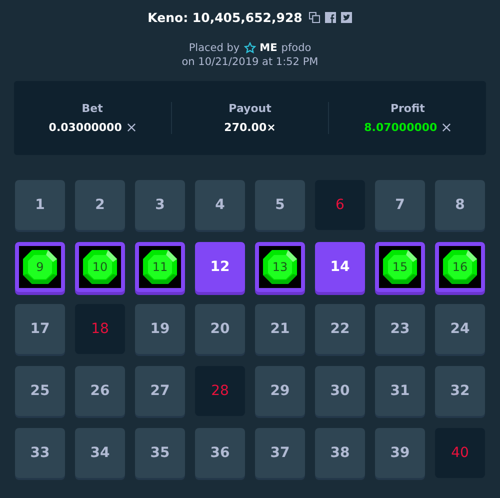 The width and height of the screenshot is (500, 498). What do you see at coordinates (85, 127) in the screenshot?
I see `stat-value: 0.03000000` at bounding box center [85, 127].